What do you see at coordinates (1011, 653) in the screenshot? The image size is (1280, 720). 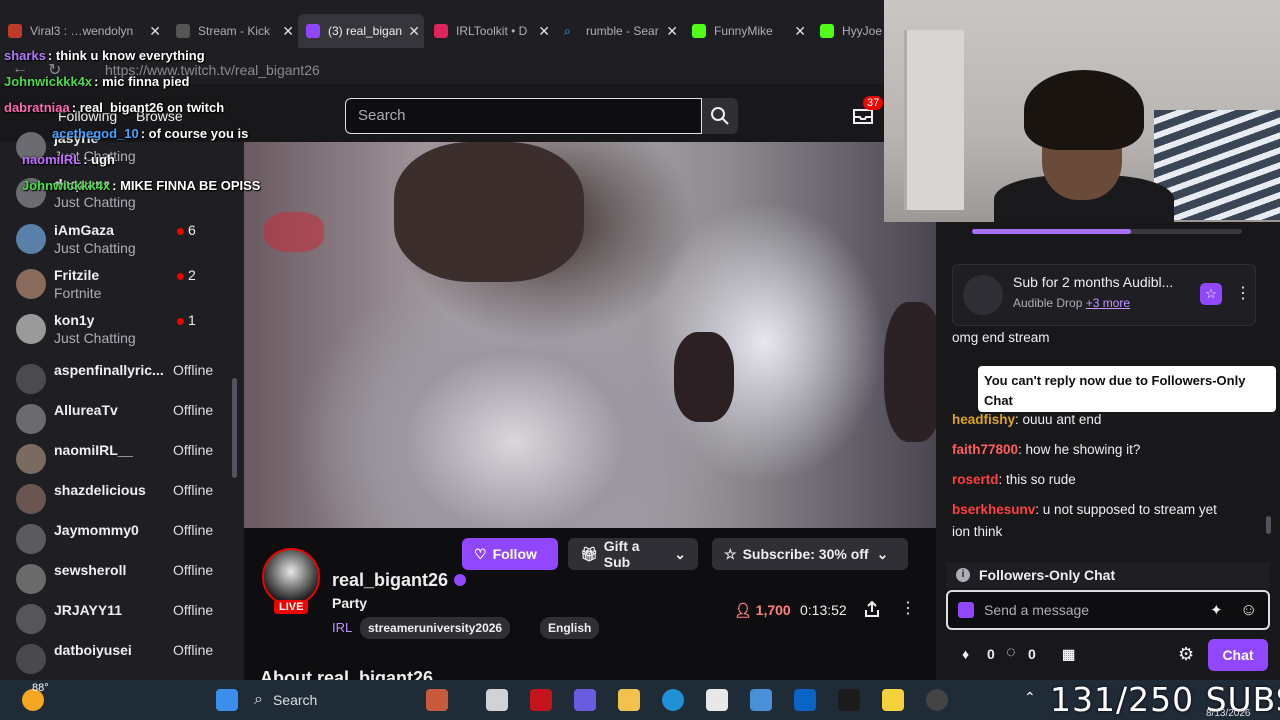 I see `channel-points-icon: ◌` at bounding box center [1011, 653].